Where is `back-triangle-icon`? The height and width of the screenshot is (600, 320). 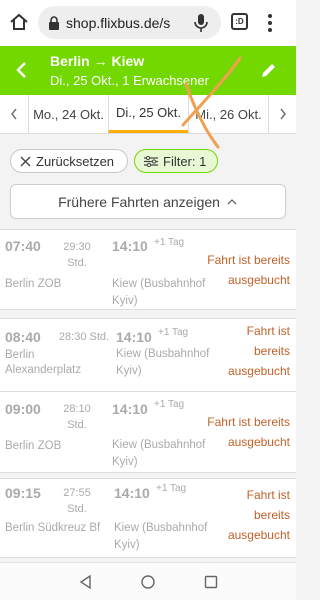 back-triangle-icon is located at coordinates (86, 582).